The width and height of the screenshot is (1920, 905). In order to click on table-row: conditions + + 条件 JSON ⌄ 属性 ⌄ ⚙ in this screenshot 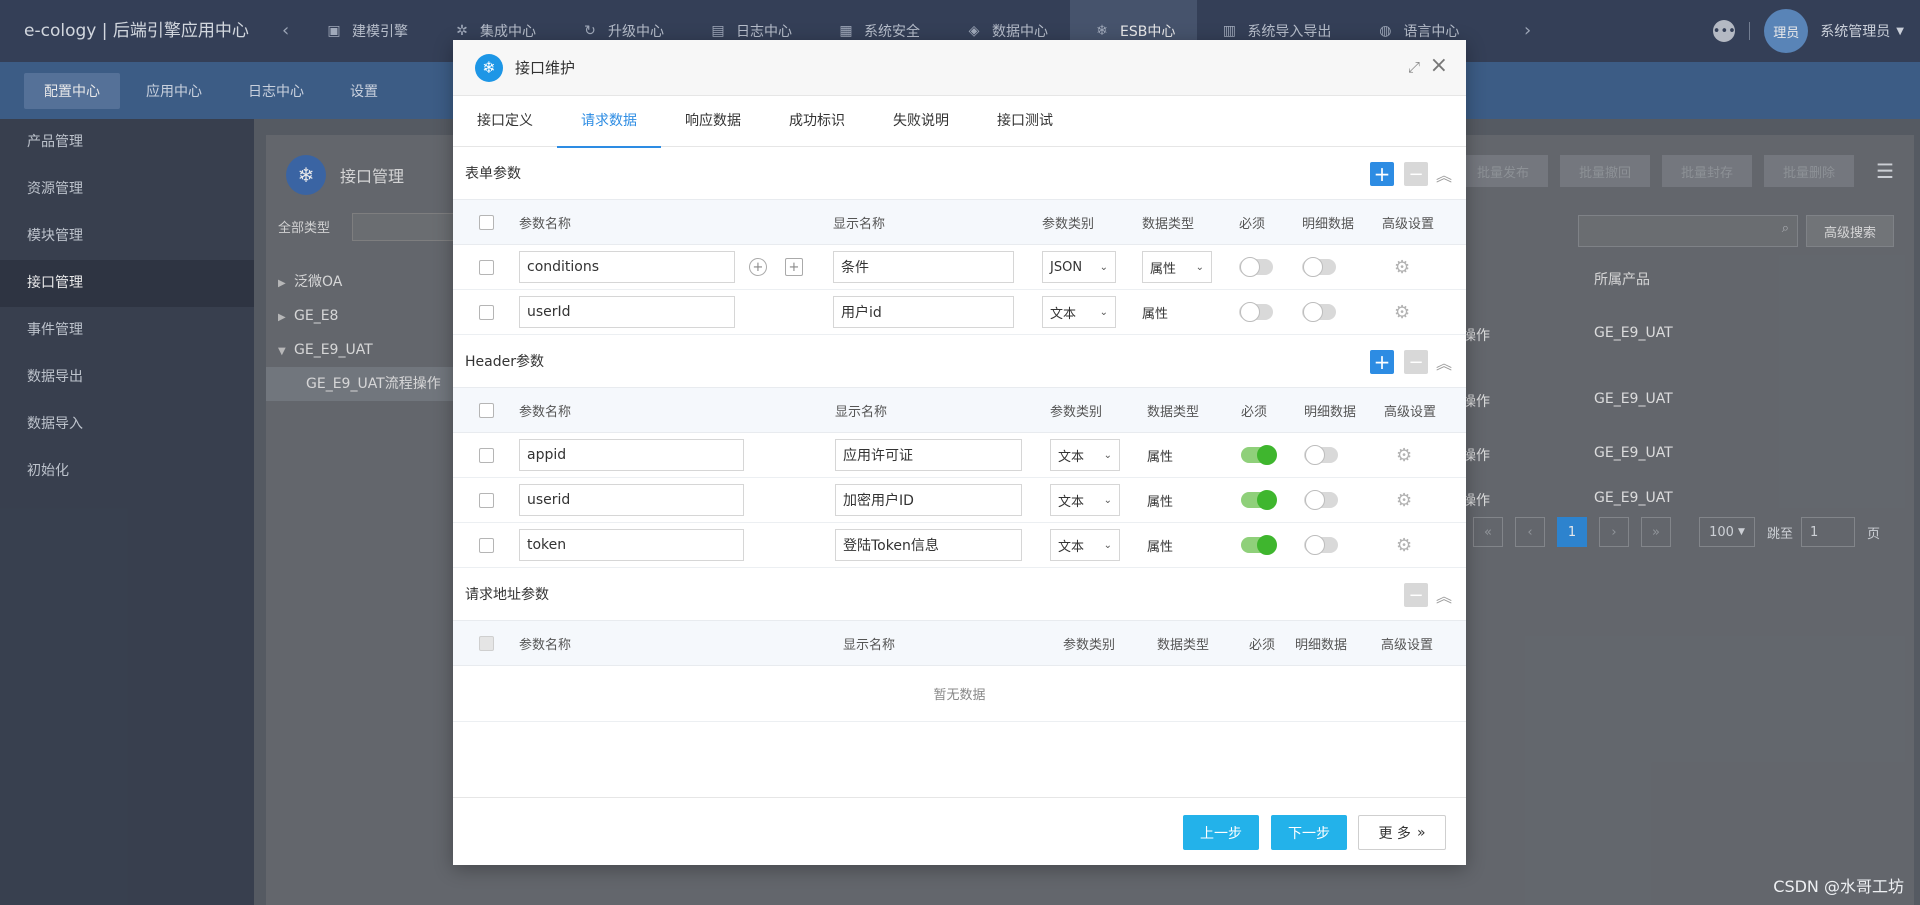, I will do `click(959, 267)`.